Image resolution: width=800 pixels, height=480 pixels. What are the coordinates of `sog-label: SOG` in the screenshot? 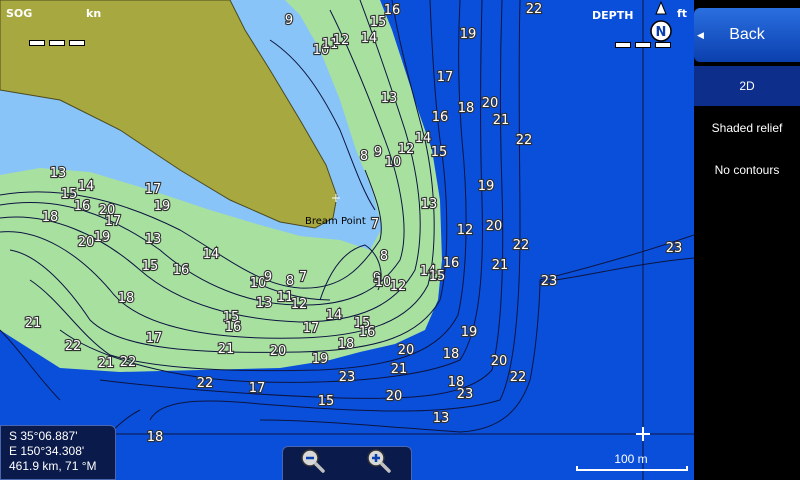 It's located at (19, 13).